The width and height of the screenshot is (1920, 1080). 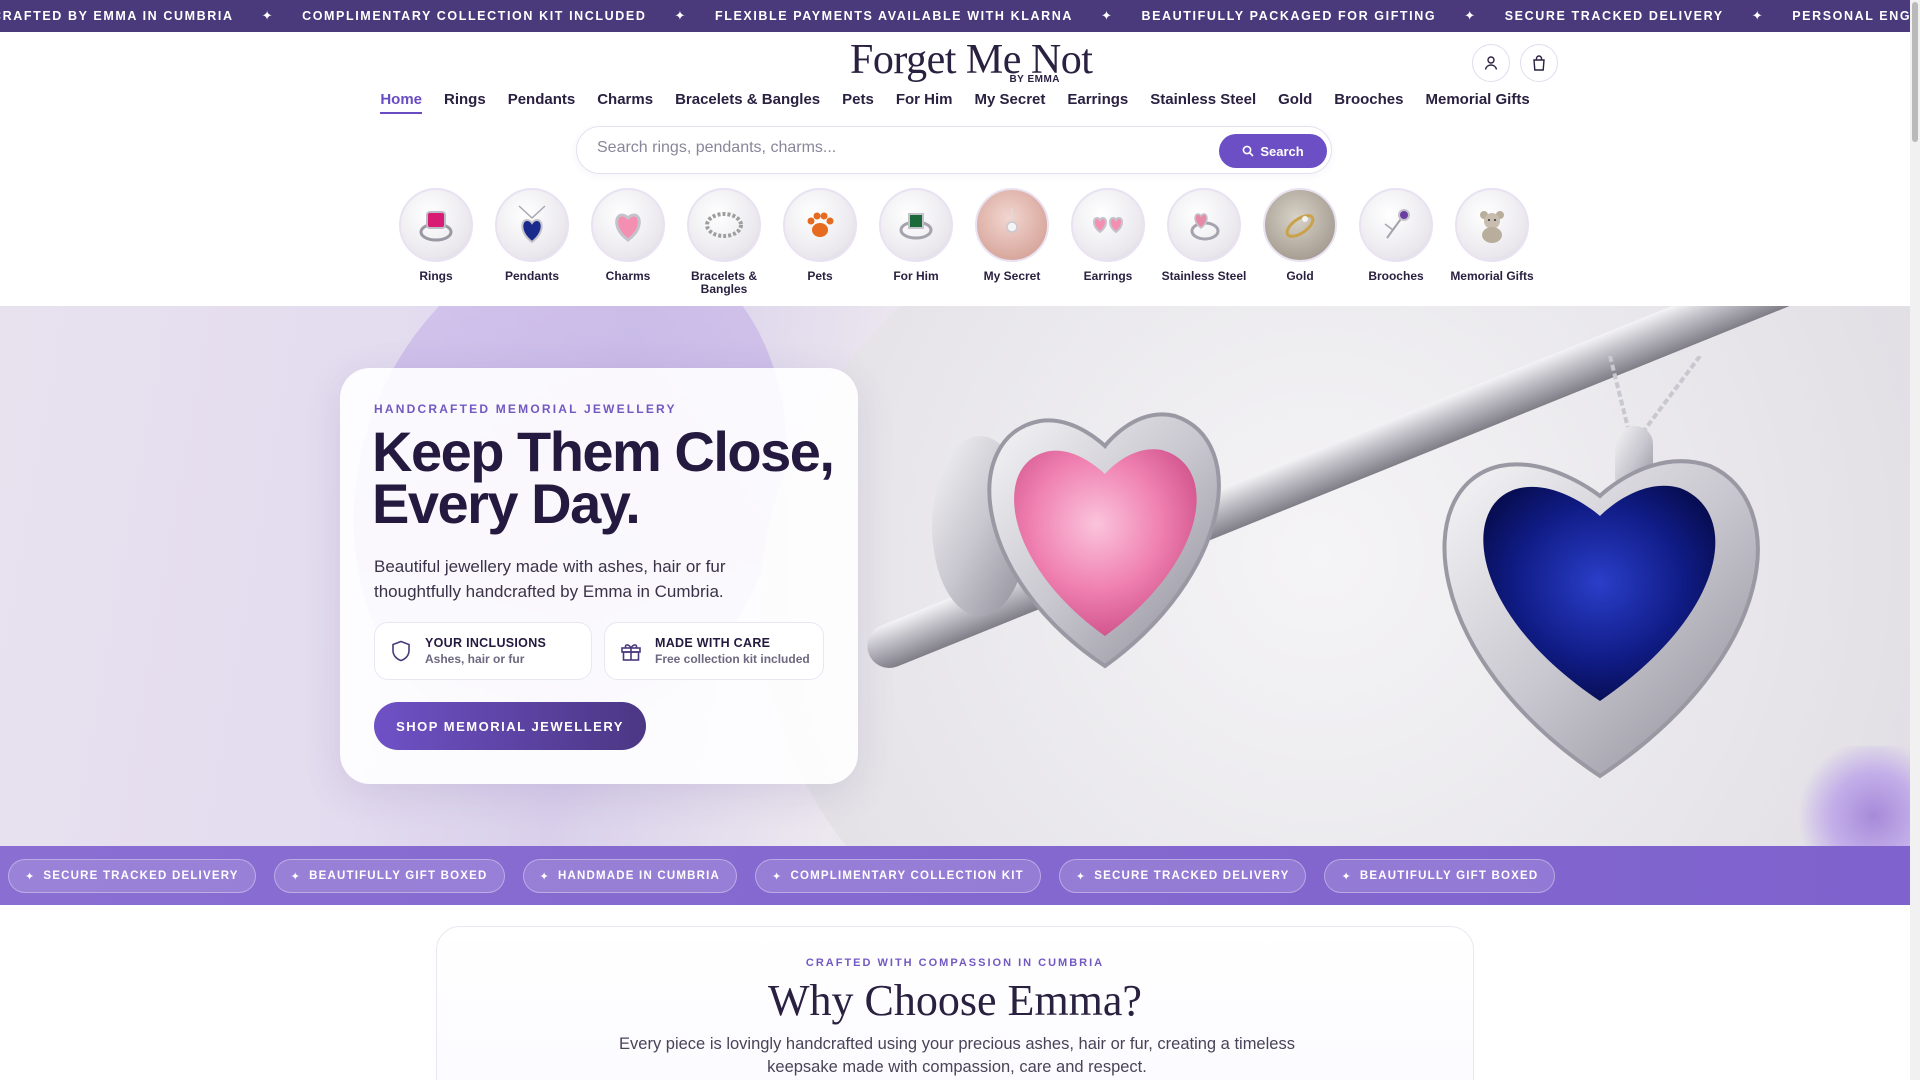 What do you see at coordinates (1601, 567) in the screenshot?
I see `blue-heart-pendant-image` at bounding box center [1601, 567].